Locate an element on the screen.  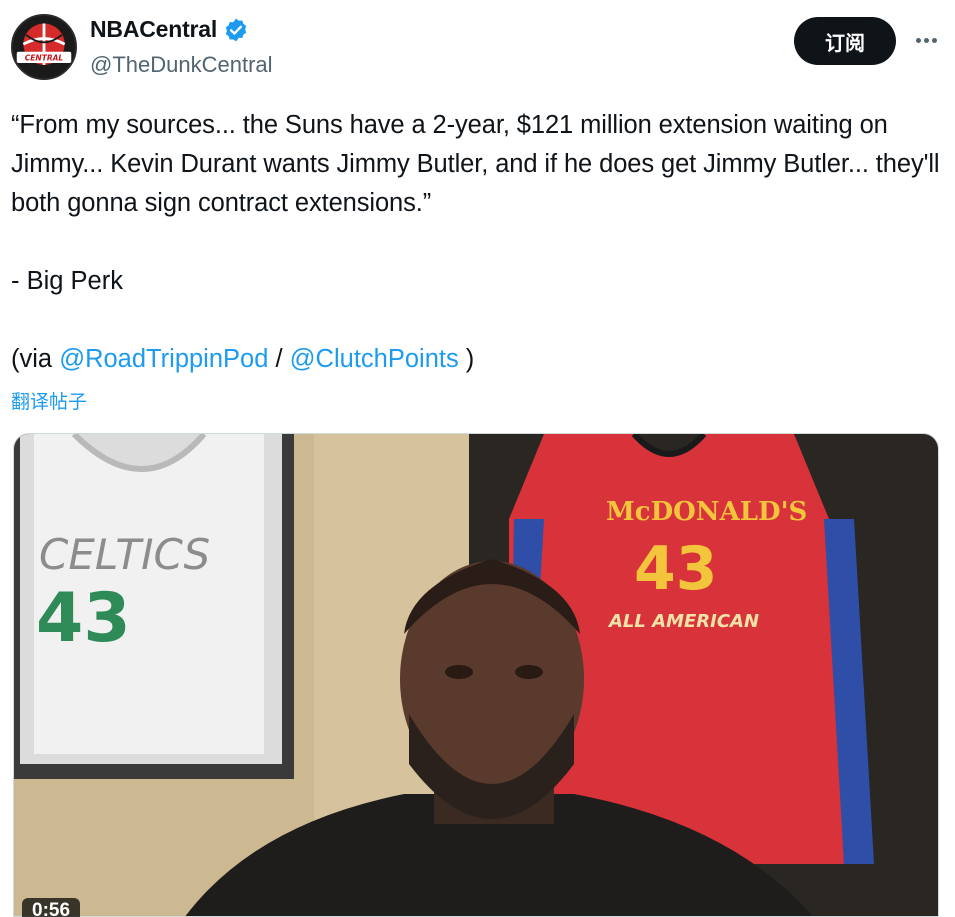
jersey-right-number-text: 43 is located at coordinates (676, 569).